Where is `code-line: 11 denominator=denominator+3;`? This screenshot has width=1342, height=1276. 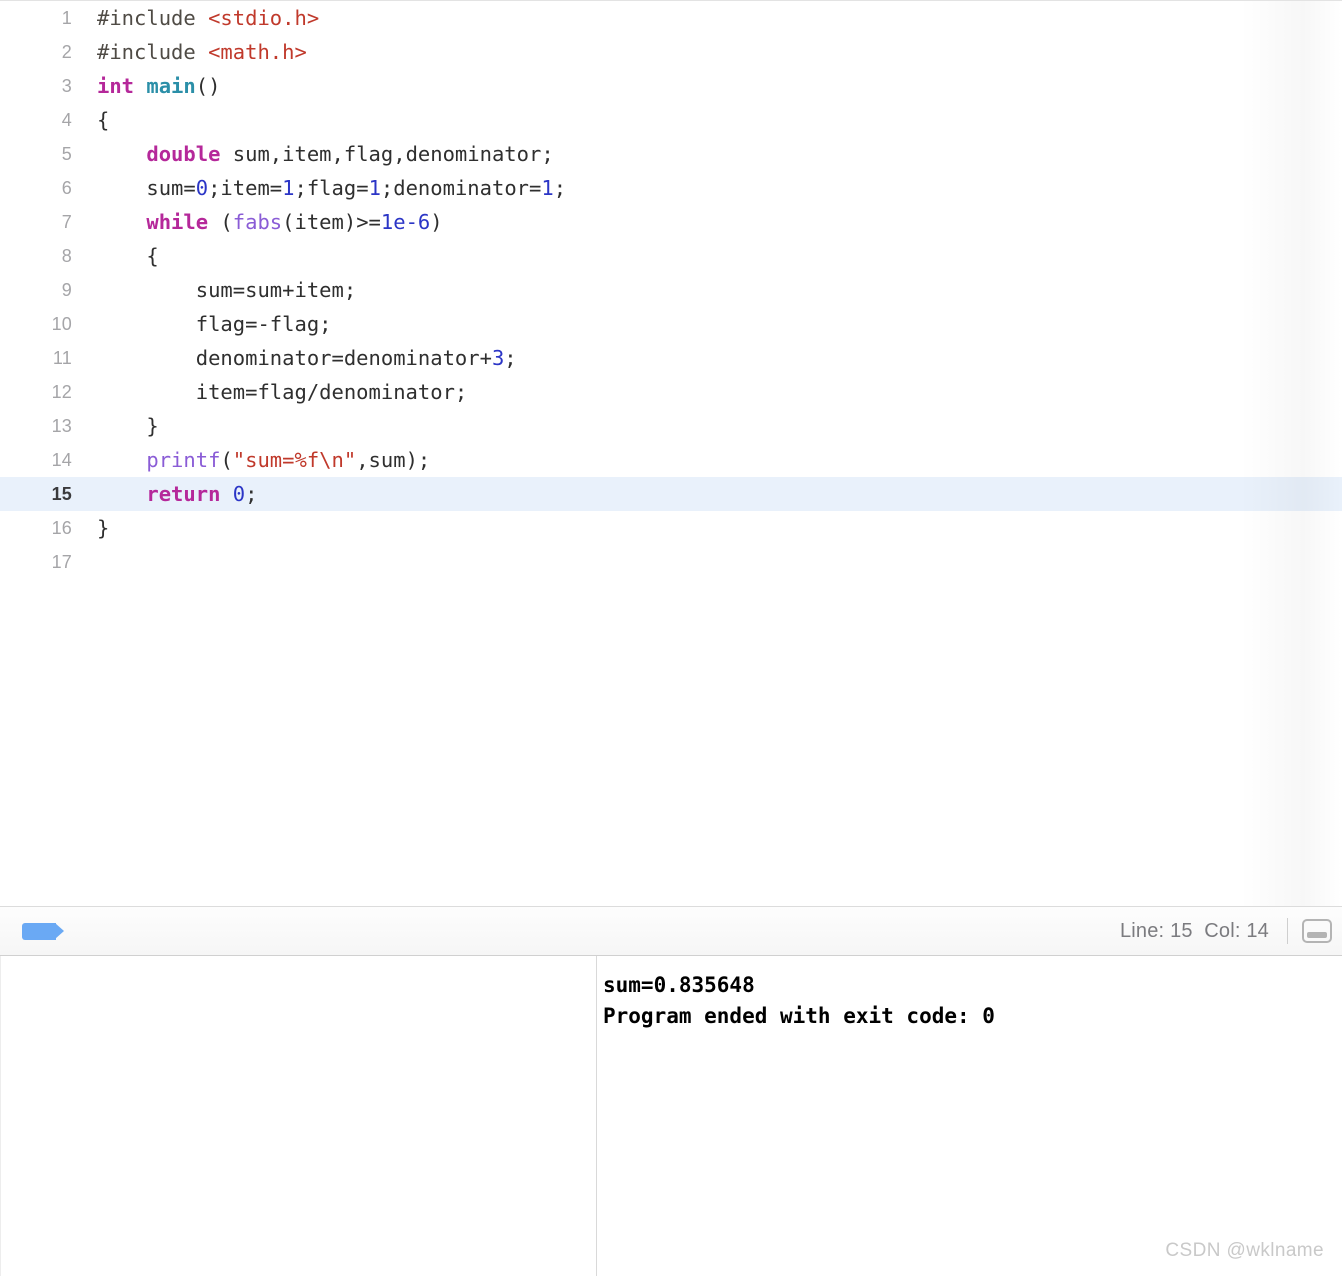 code-line: 11 denominator=denominator+3; is located at coordinates (671, 358).